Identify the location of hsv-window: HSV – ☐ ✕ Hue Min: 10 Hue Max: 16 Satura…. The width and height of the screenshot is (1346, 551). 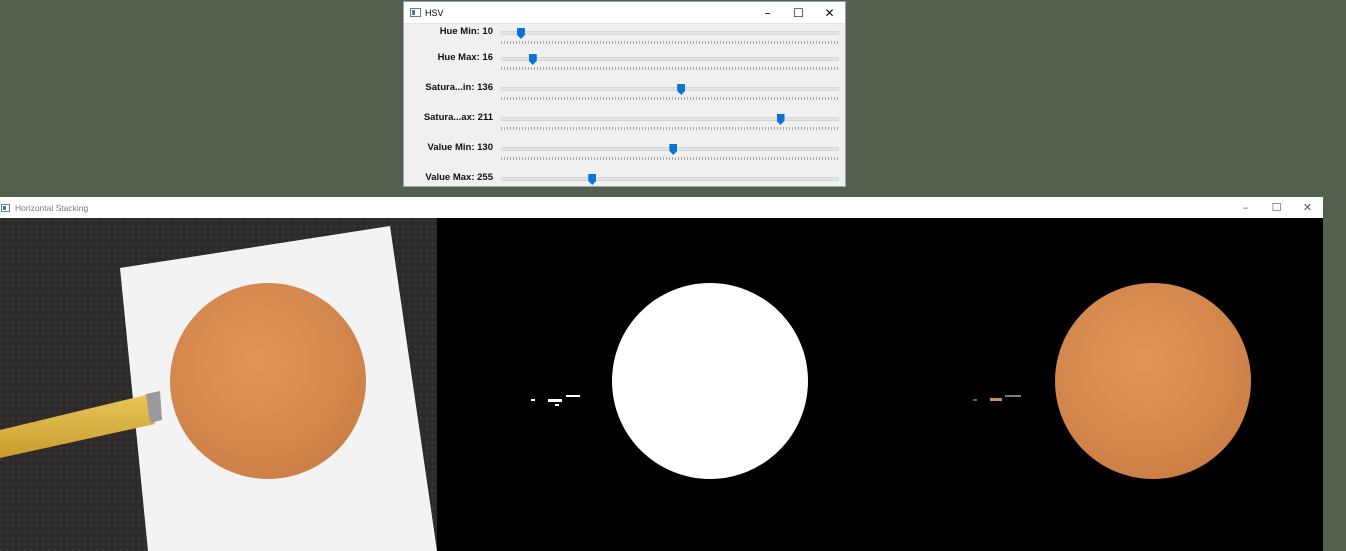
(624, 94).